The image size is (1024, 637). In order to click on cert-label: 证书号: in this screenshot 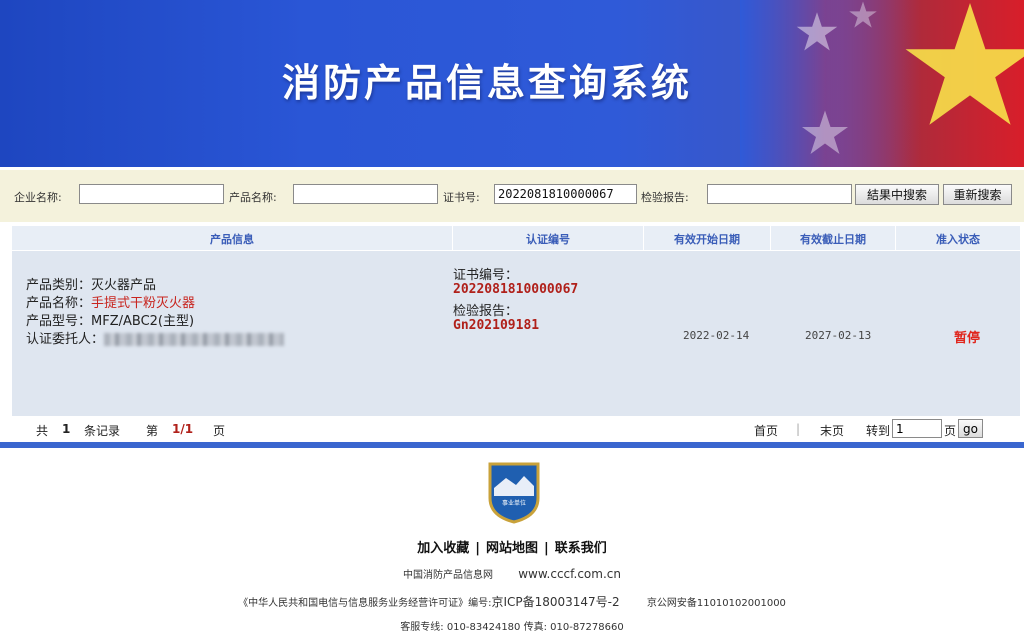, I will do `click(461, 197)`.